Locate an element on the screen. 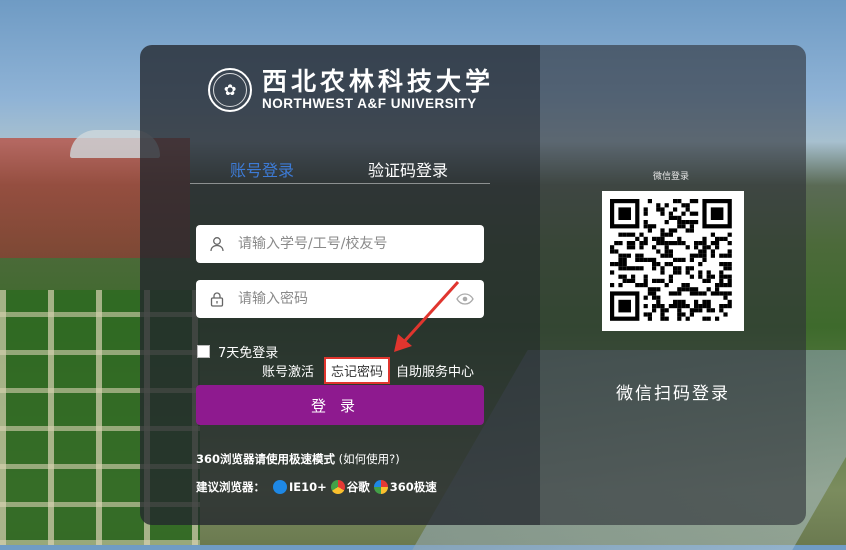  username-field is located at coordinates (340, 244).